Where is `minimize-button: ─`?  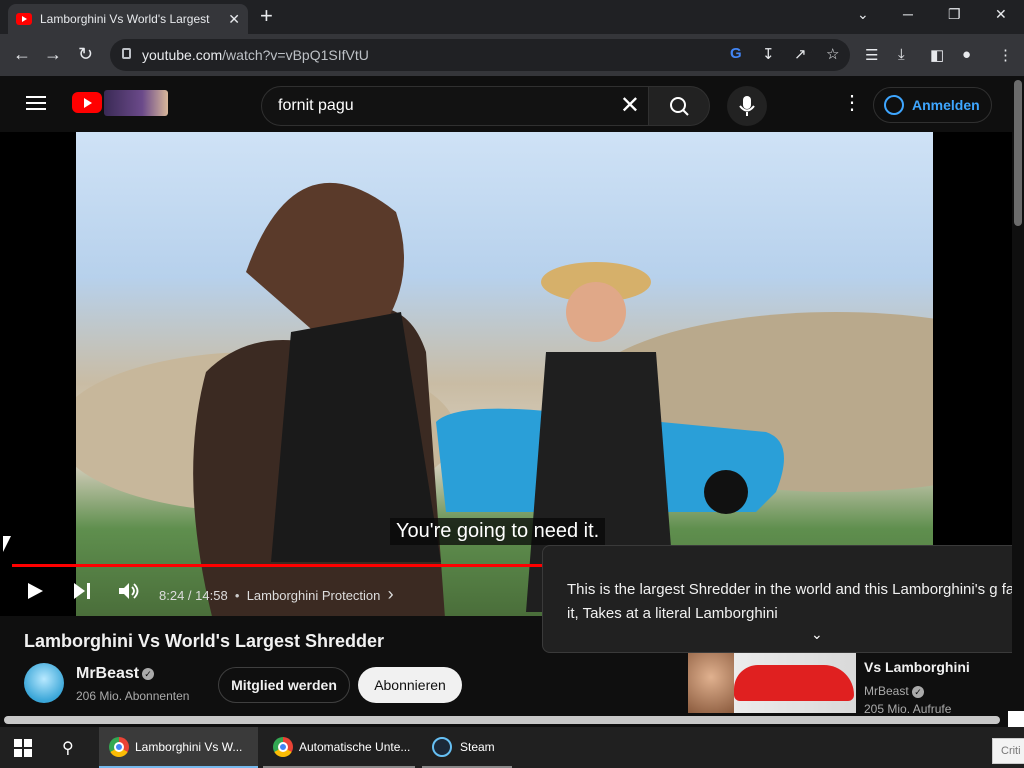
minimize-button: ─ is located at coordinates (908, 14).